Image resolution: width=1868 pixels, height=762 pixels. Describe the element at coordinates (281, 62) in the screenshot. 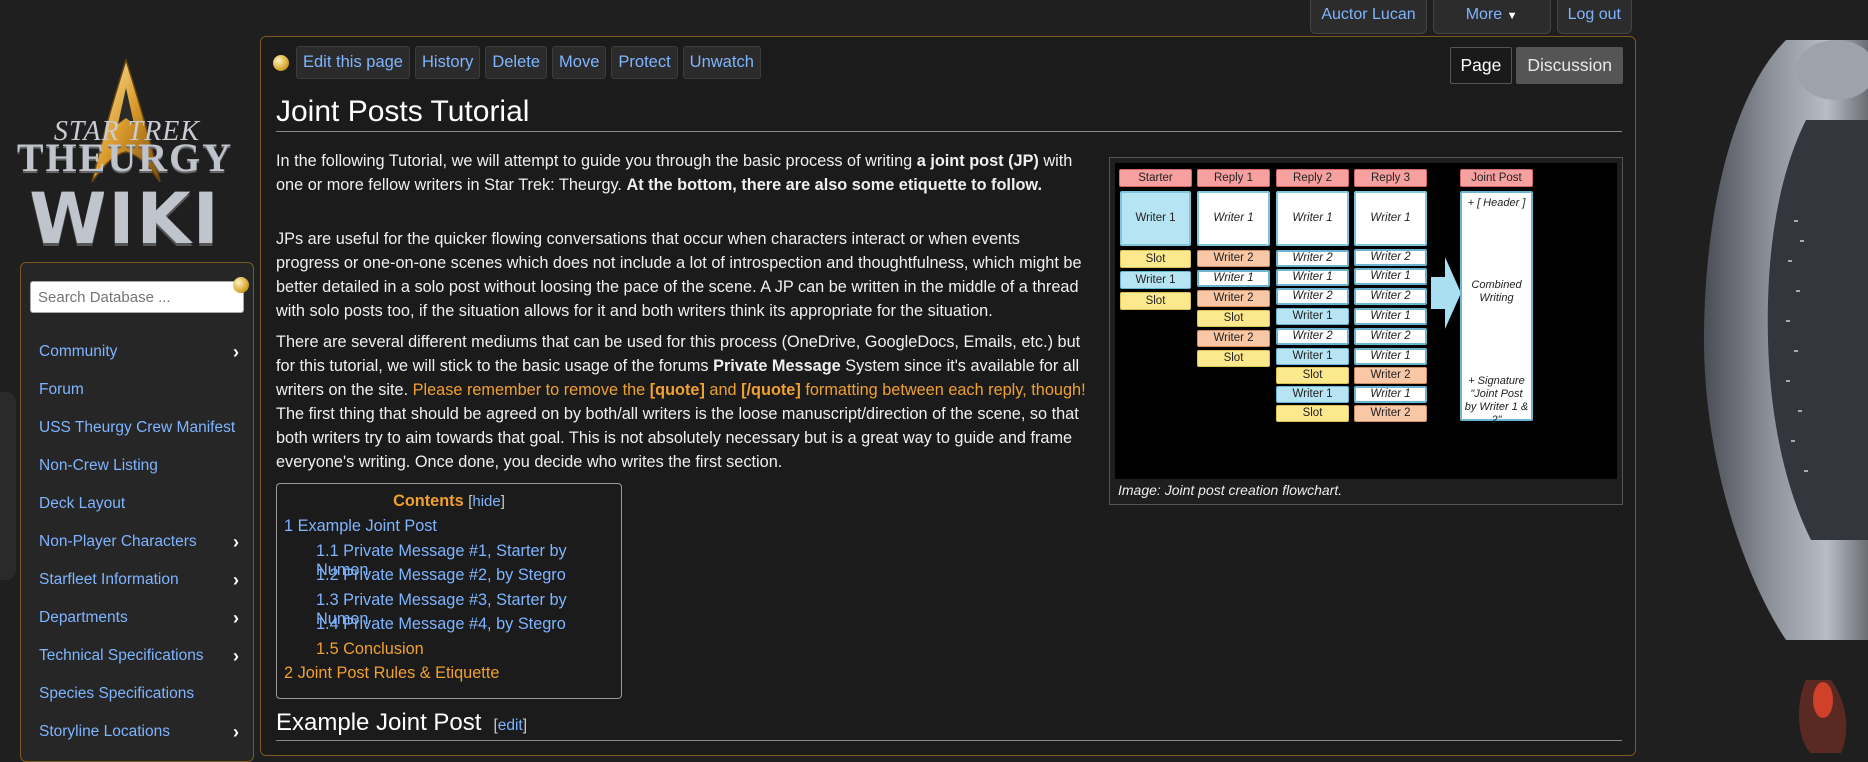

I see `watch-status-icon` at that location.